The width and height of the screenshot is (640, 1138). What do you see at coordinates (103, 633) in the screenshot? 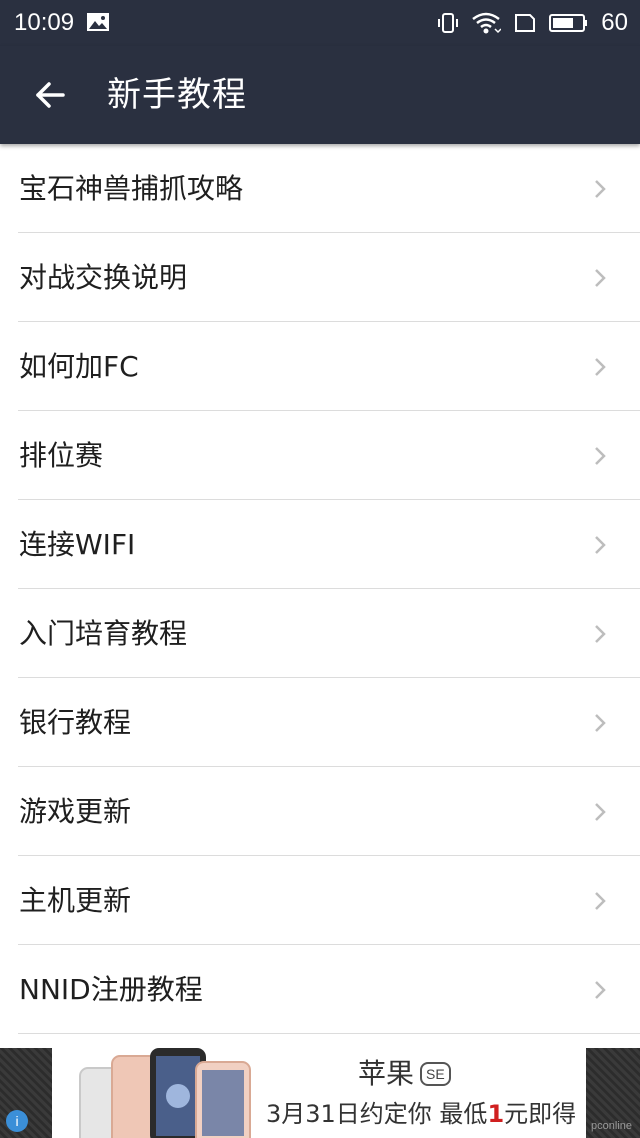
I see `list-item-label: 入门培育教程` at bounding box center [103, 633].